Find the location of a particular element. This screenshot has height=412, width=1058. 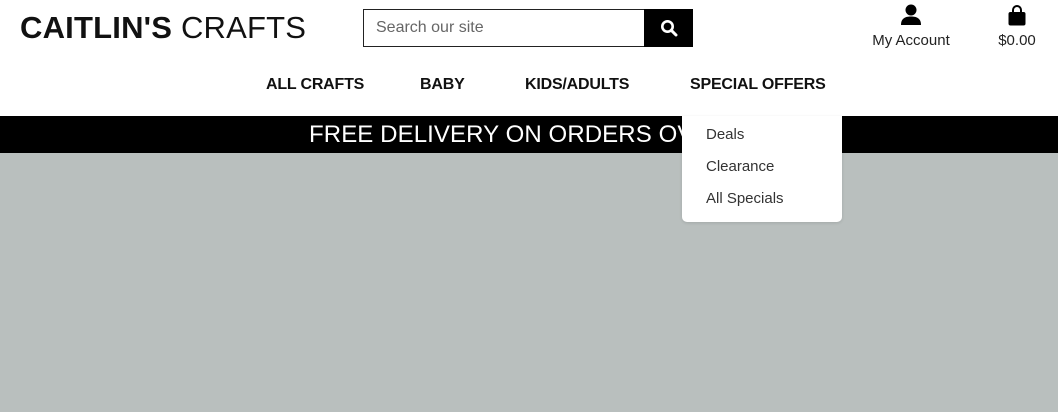

shopping-bag-icon is located at coordinates (1017, 15).